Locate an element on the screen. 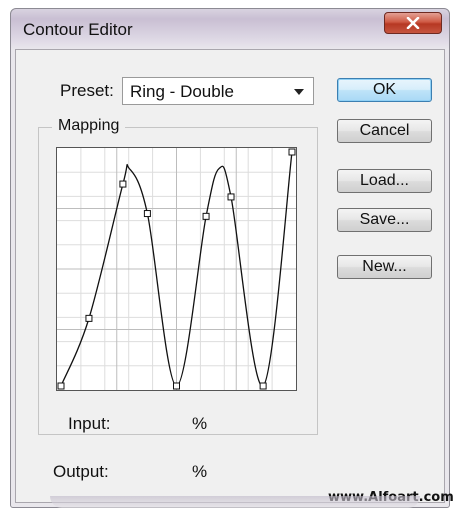 The width and height of the screenshot is (455, 516). output-label: Output: is located at coordinates (81, 471).